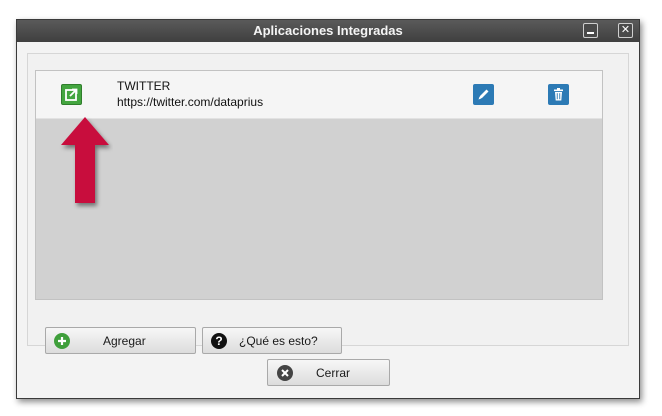 This screenshot has width=662, height=416. Describe the element at coordinates (62, 341) in the screenshot. I see `plus-circle-icon` at that location.